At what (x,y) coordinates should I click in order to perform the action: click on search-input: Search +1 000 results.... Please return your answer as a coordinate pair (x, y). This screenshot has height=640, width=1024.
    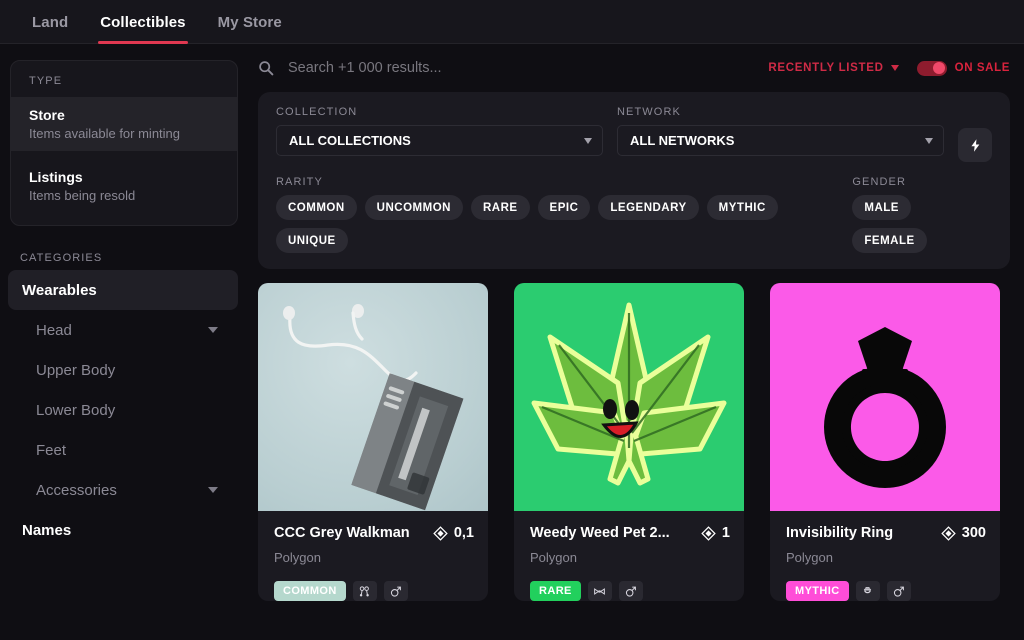
    Looking at the image, I should click on (513, 68).